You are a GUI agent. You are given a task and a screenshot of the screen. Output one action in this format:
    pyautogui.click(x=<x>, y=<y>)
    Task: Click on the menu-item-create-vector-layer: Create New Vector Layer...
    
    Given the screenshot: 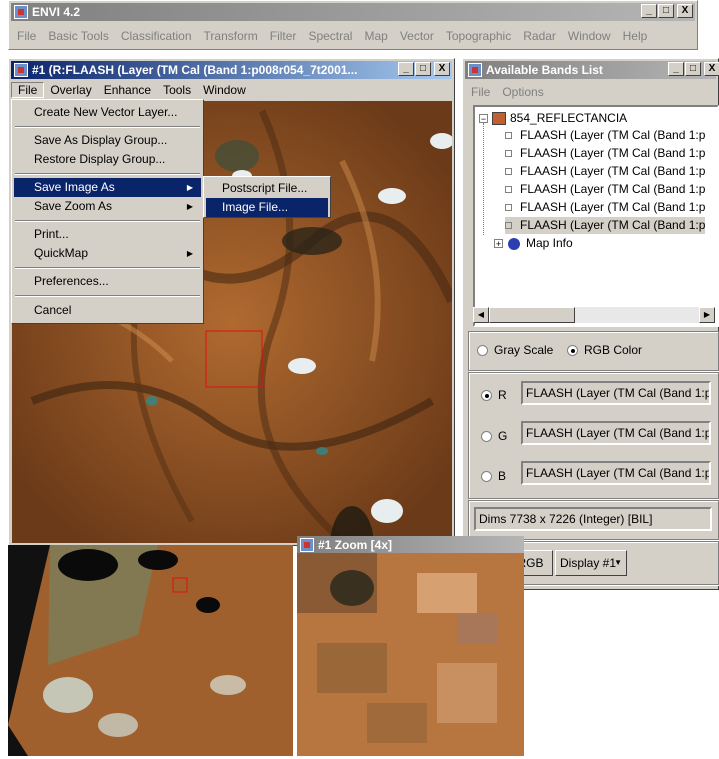 What is the action you would take?
    pyautogui.click(x=107, y=112)
    